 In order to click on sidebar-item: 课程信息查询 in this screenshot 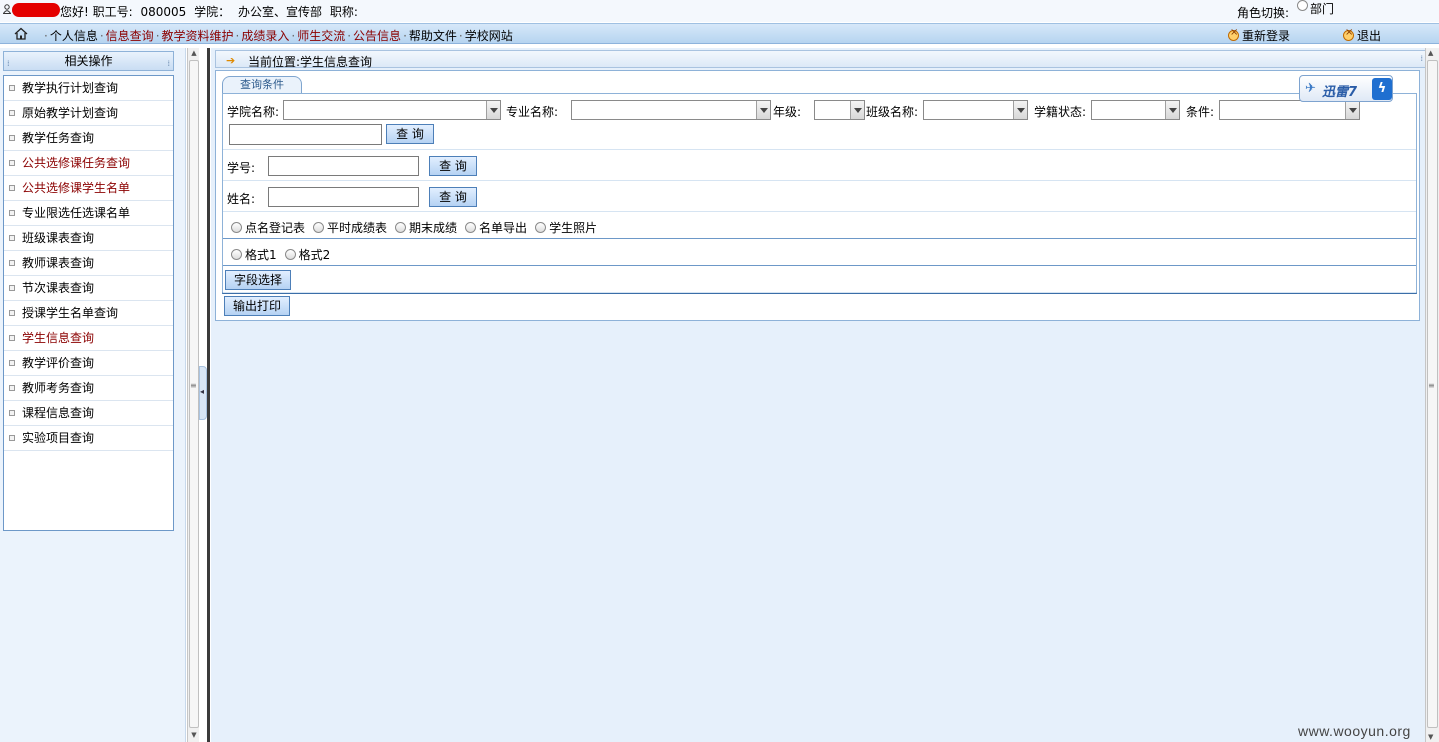, I will do `click(88, 413)`.